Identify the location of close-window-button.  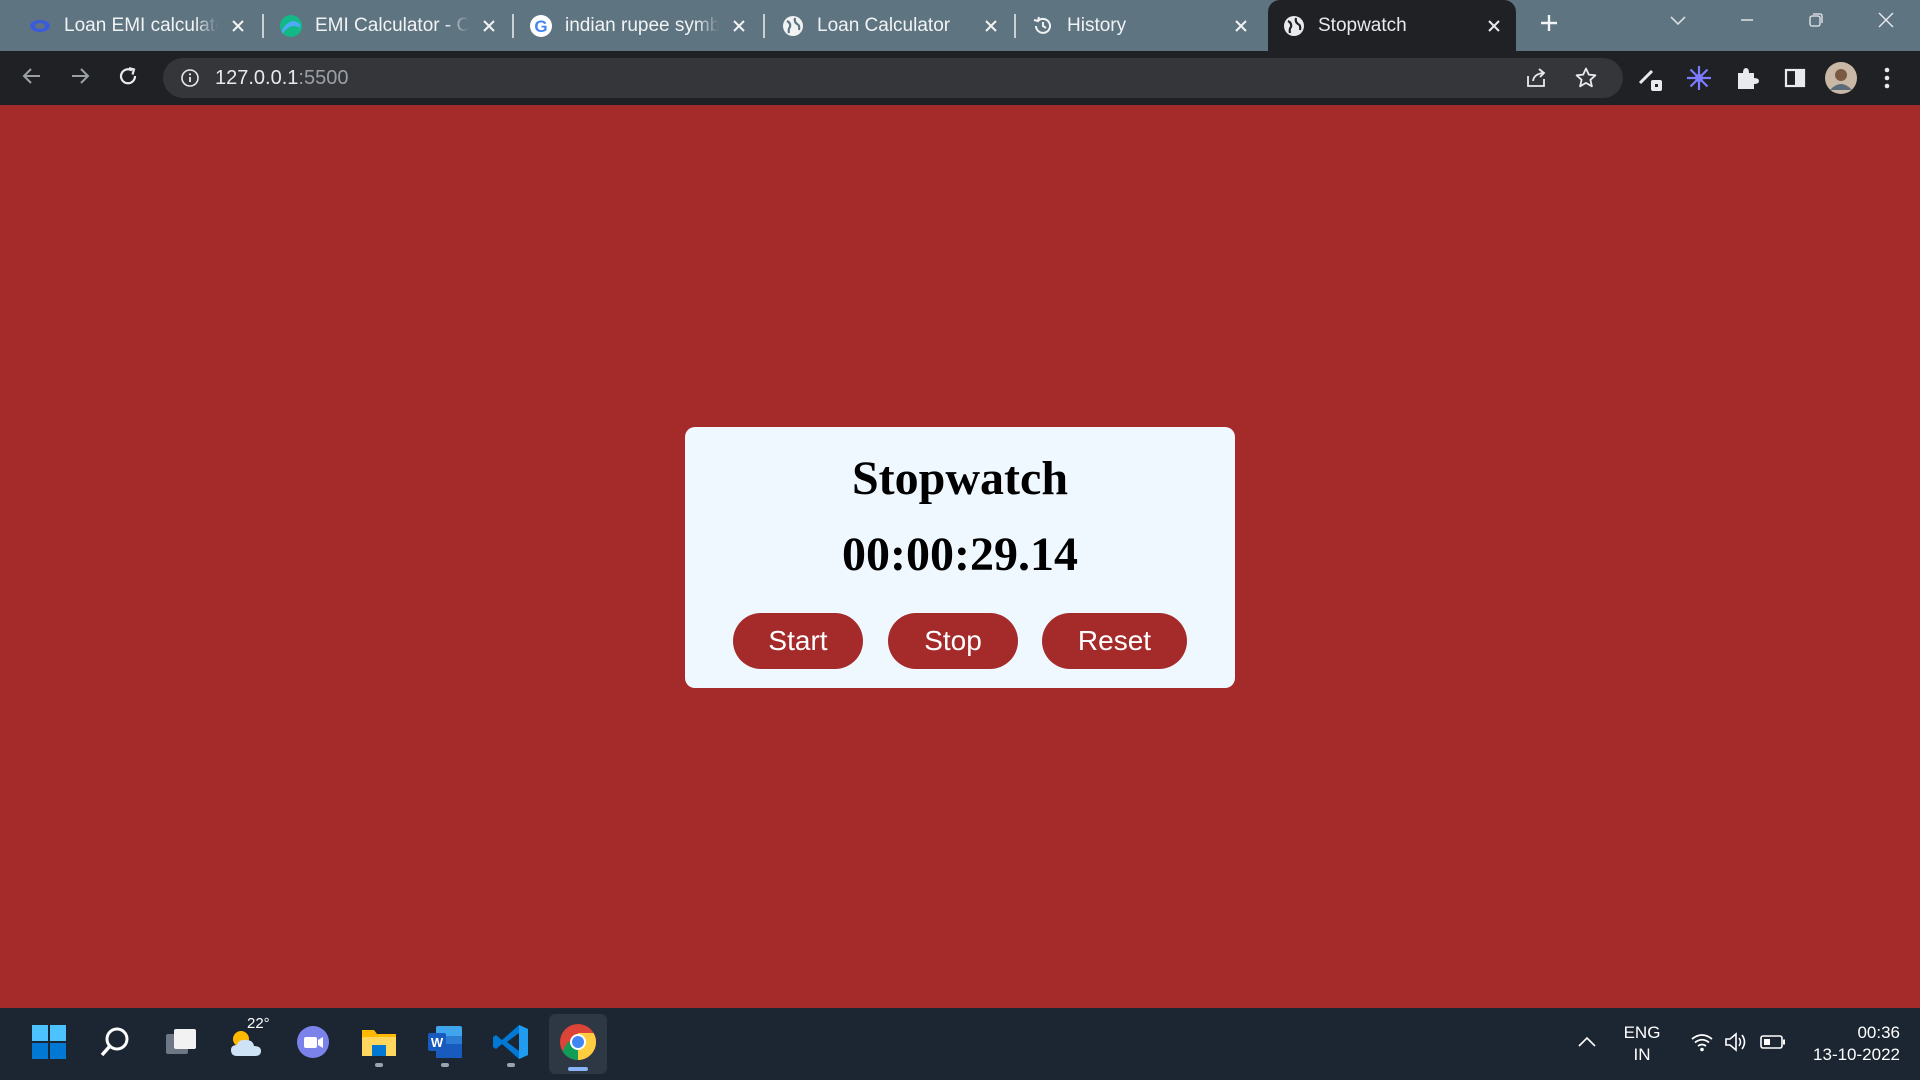
(1886, 22).